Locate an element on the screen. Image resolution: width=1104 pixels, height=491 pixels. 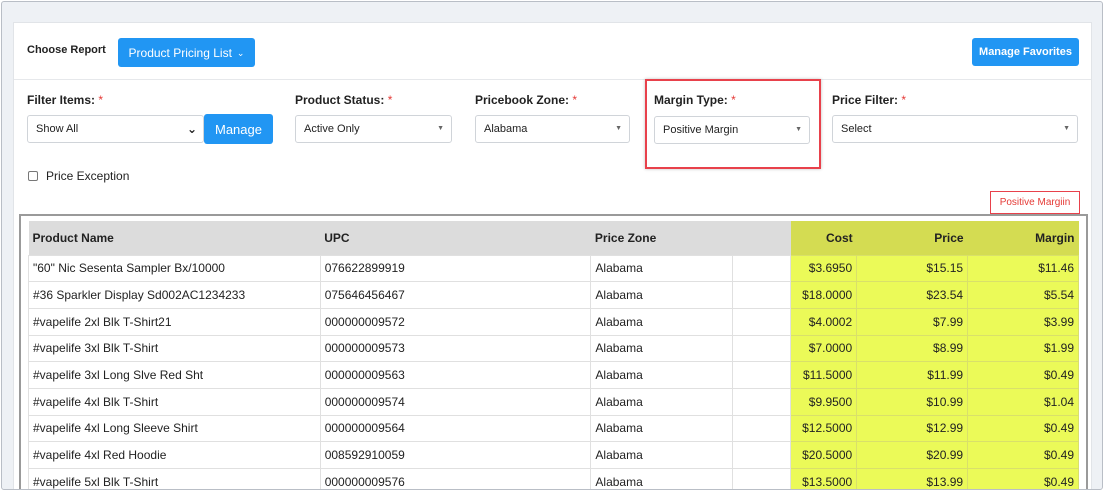
cell-product-name: #vapelife 3xl Long Slve Red Sht is located at coordinates (174, 375).